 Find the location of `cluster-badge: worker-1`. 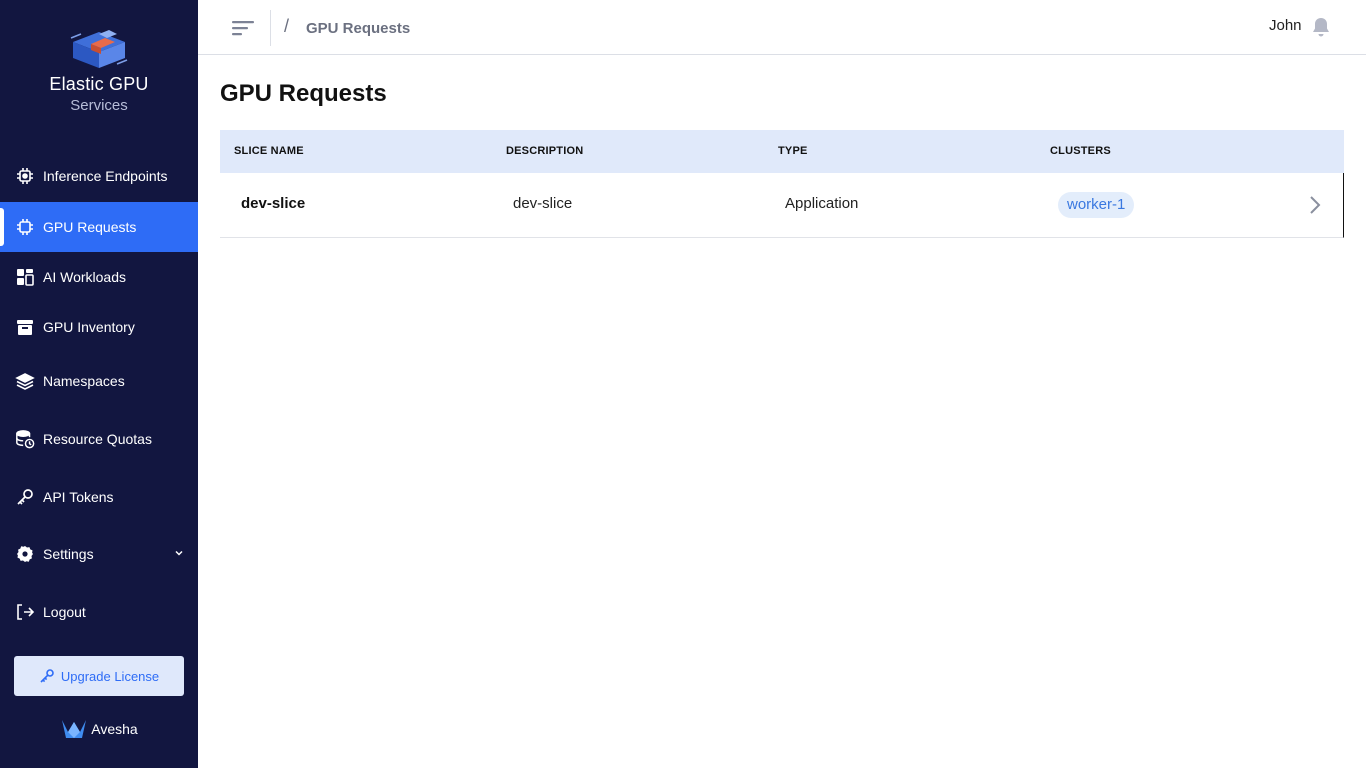

cluster-badge: worker-1 is located at coordinates (1096, 205).